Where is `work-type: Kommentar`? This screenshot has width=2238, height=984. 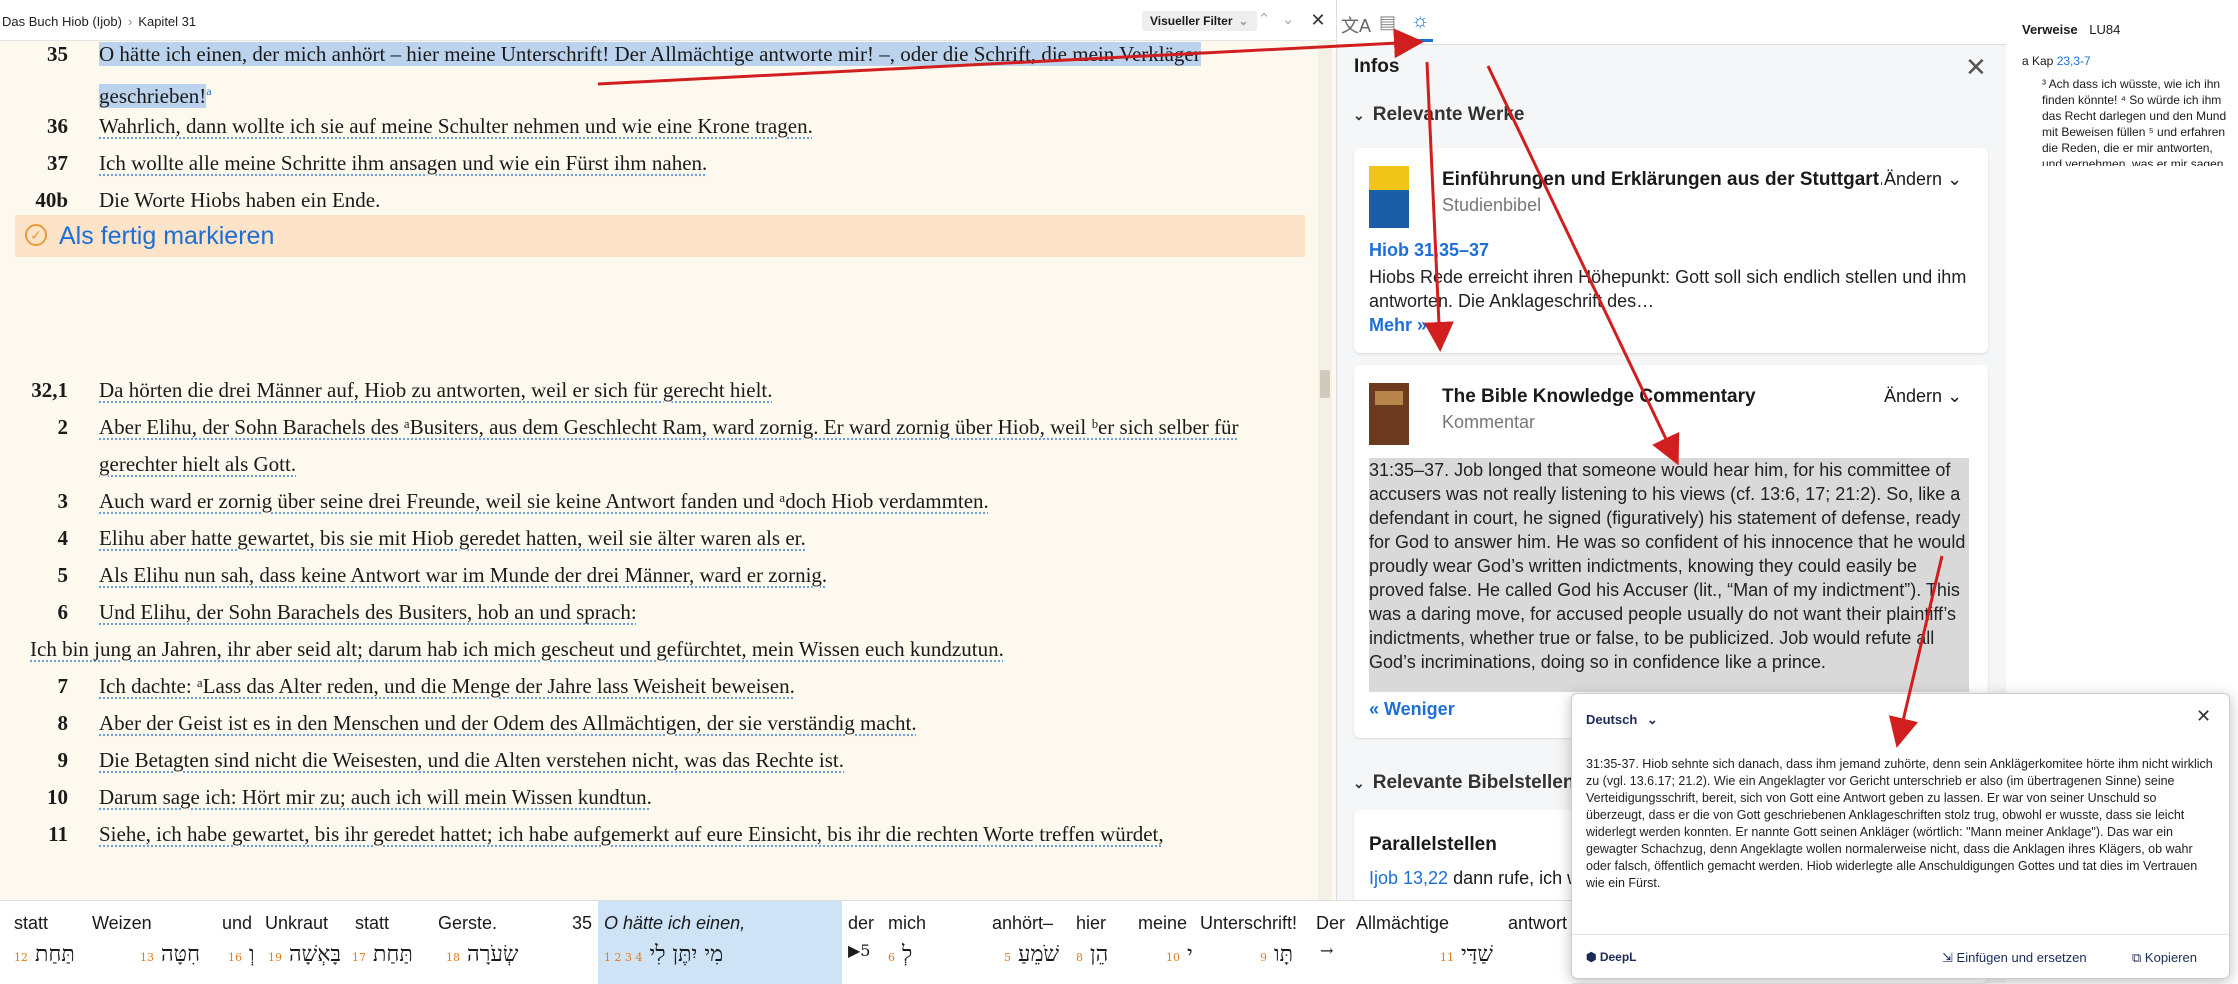
work-type: Kommentar is located at coordinates (1489, 422).